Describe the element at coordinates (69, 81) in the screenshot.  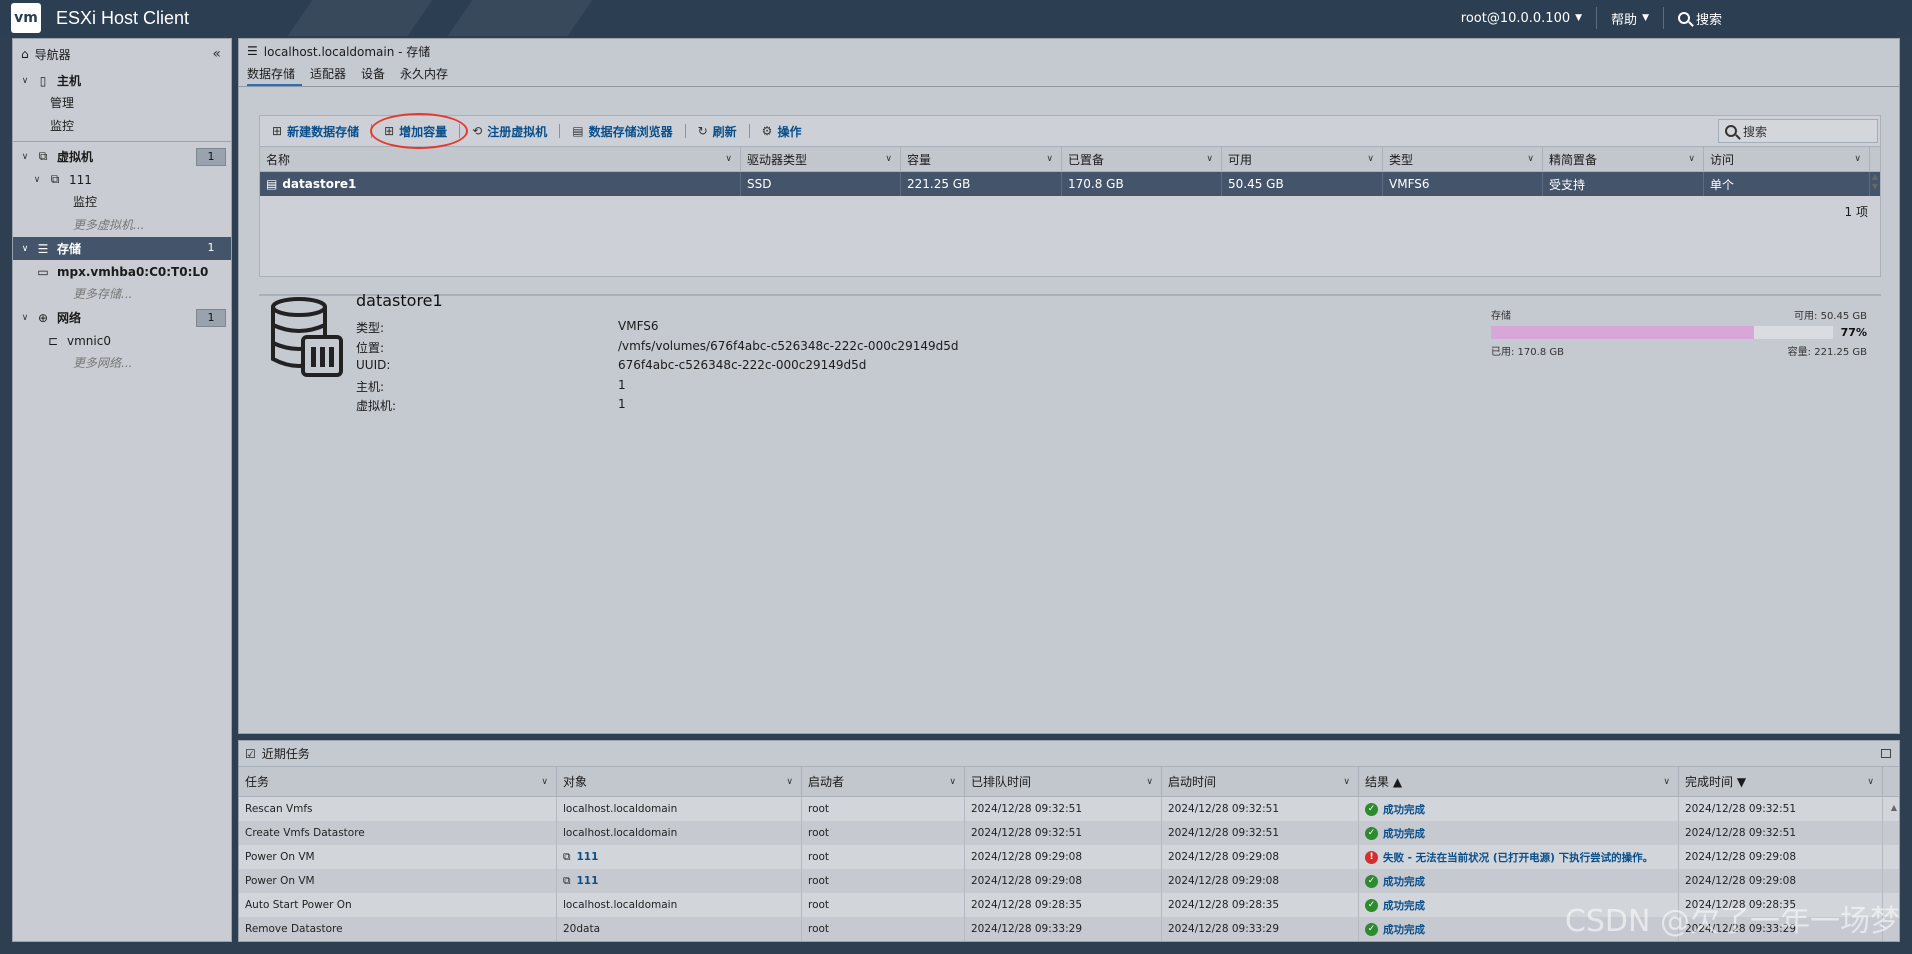
I see `nav-host-label: 主机` at that location.